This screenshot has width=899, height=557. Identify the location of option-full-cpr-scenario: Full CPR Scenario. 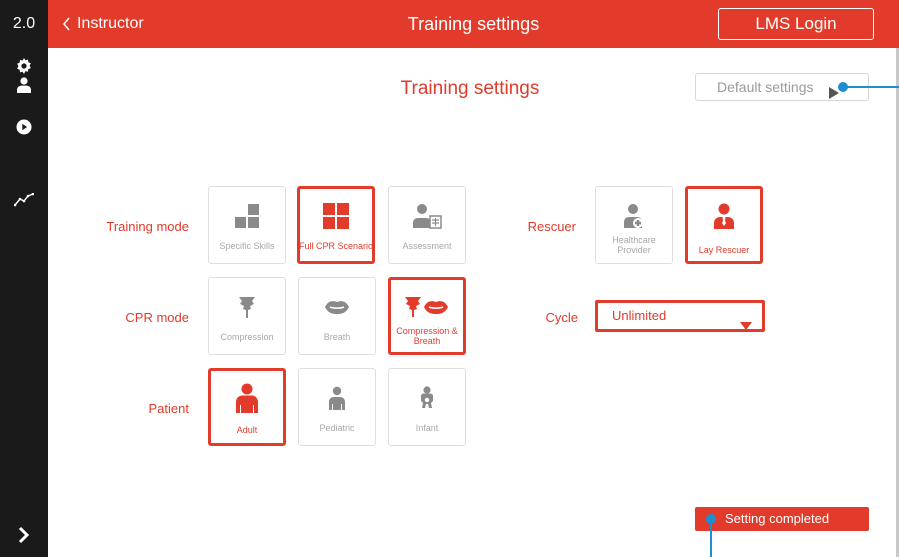
(336, 225).